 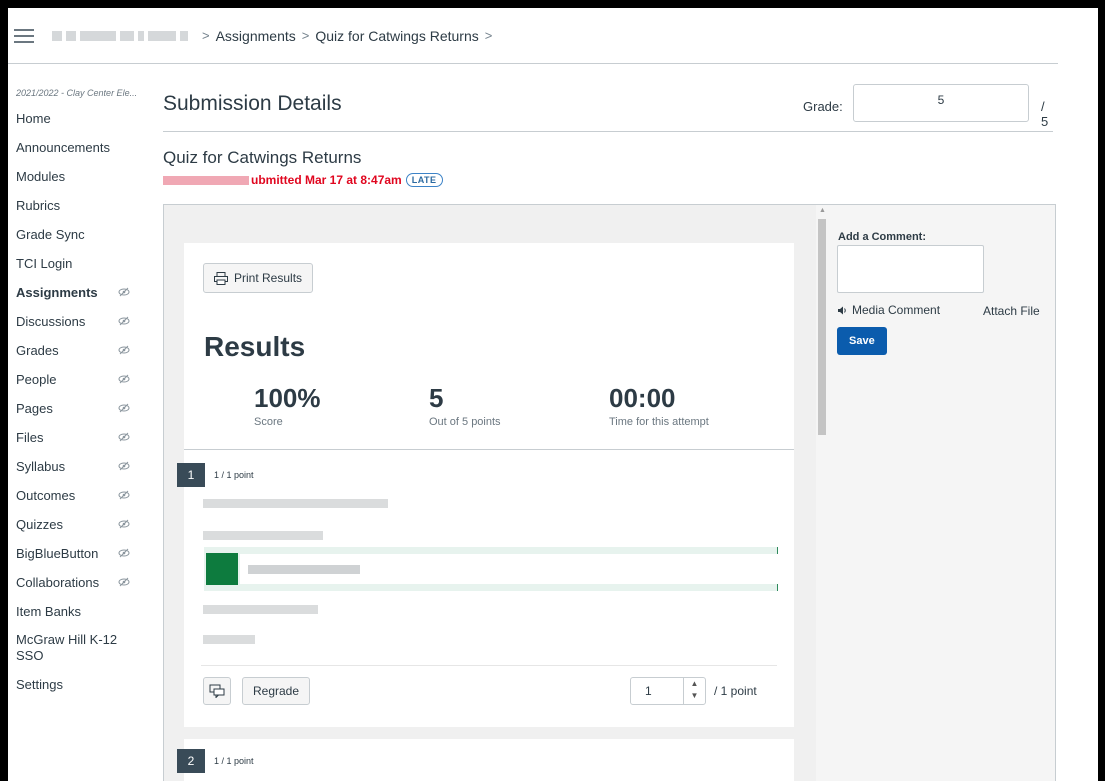 I want to click on grade-label: Grade:, so click(x=823, y=106).